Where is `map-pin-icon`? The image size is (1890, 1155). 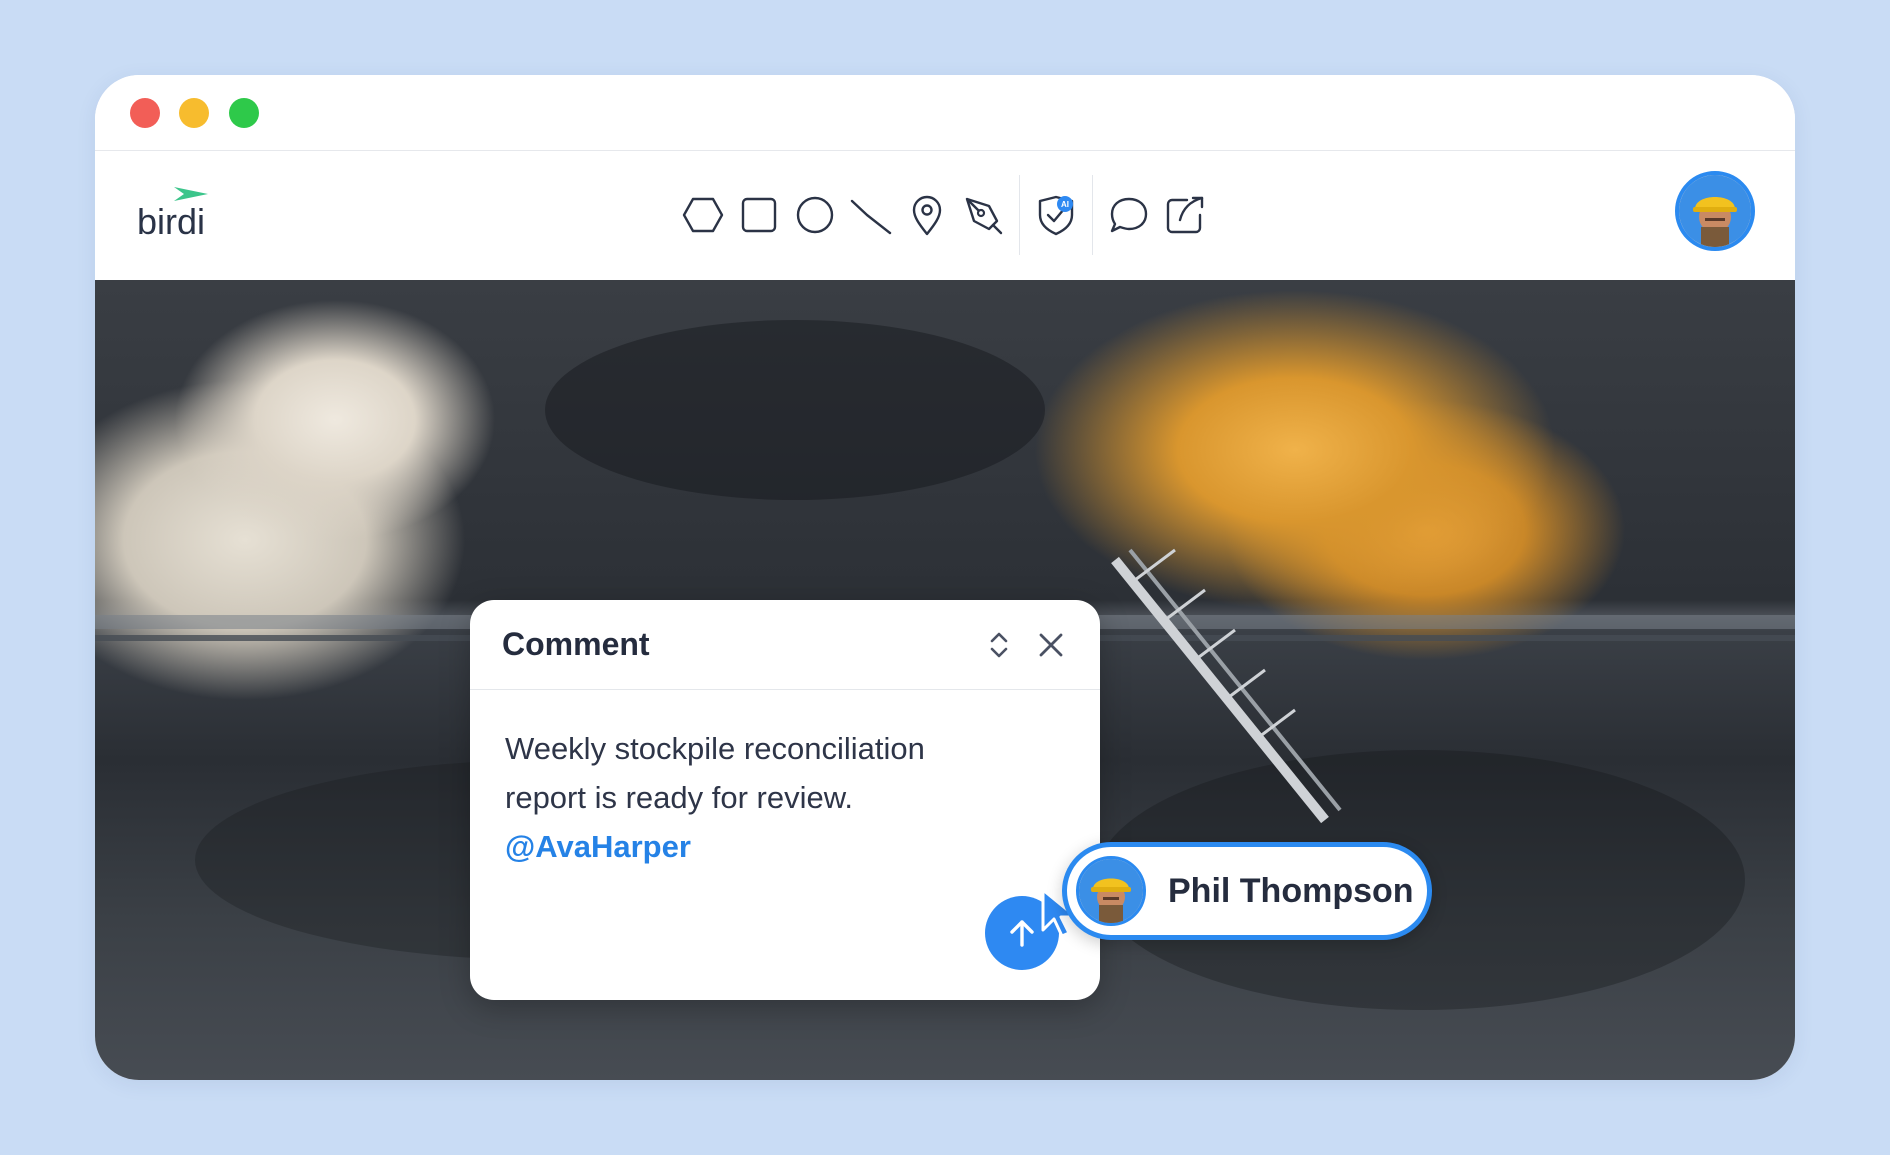
map-pin-icon is located at coordinates (927, 215).